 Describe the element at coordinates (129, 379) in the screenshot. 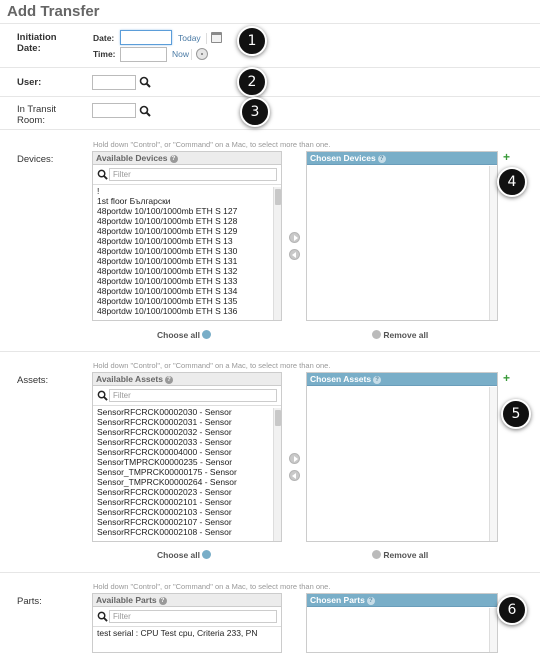

I see `available-assets-title: Available Assets` at that location.